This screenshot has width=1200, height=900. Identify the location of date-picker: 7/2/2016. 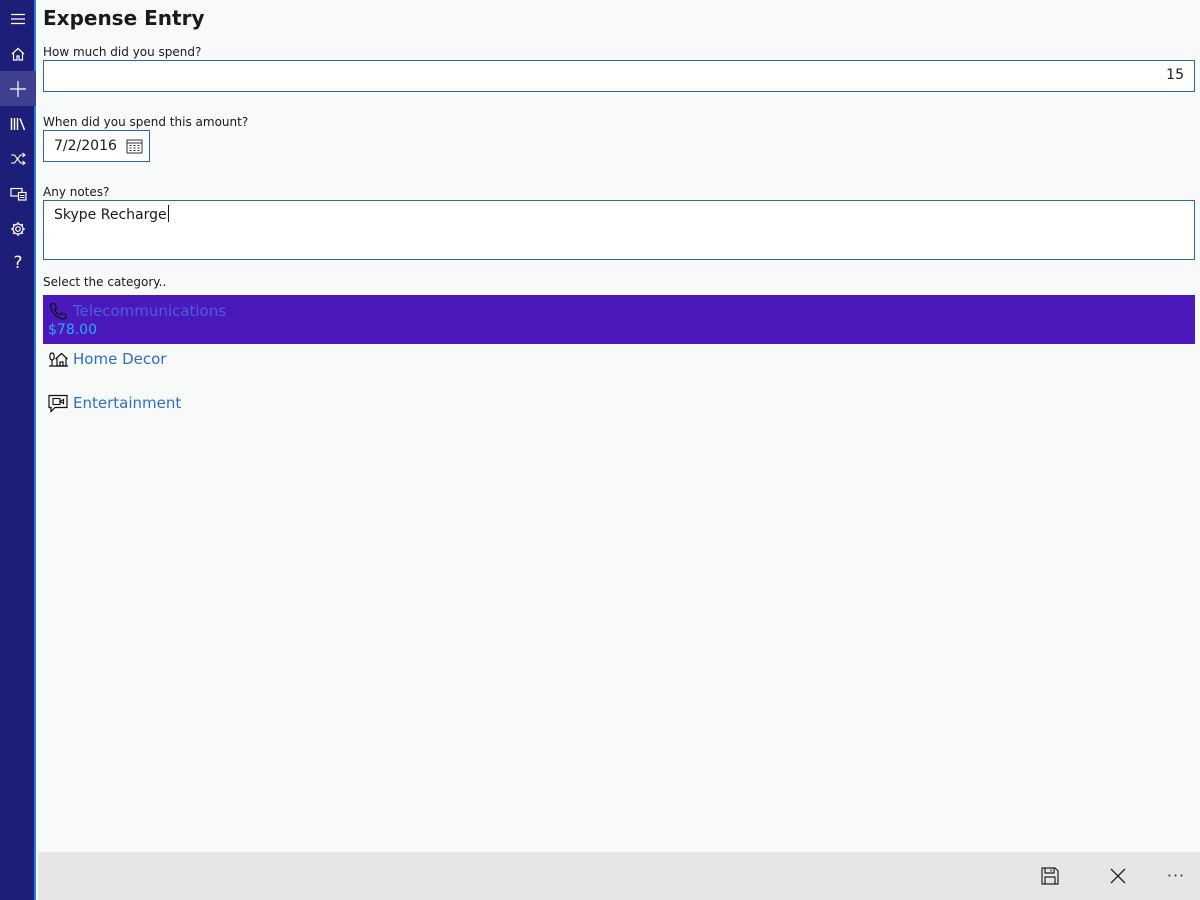
(96, 146).